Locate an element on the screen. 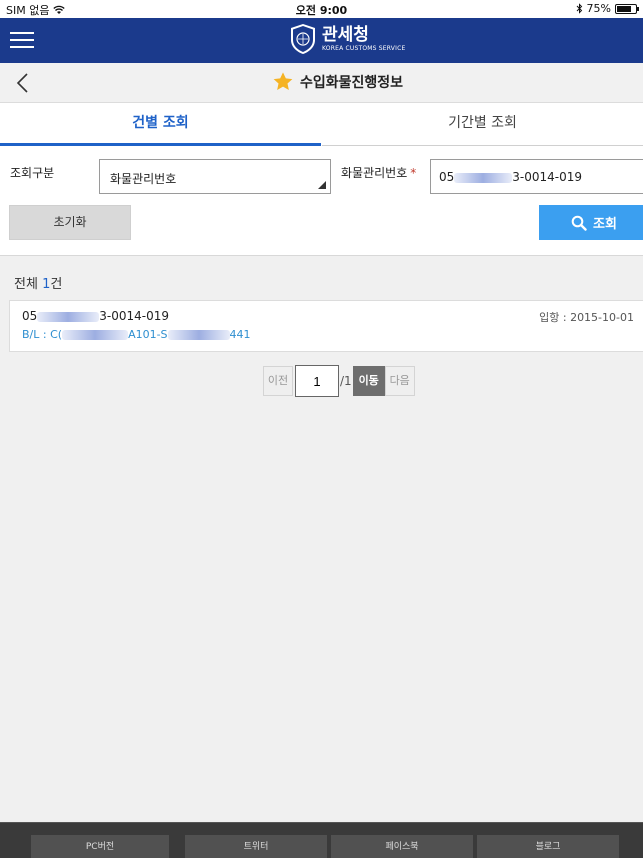  customs-logo: 관세청 KOREA CUSTOMS SERVICE is located at coordinates (347, 39).